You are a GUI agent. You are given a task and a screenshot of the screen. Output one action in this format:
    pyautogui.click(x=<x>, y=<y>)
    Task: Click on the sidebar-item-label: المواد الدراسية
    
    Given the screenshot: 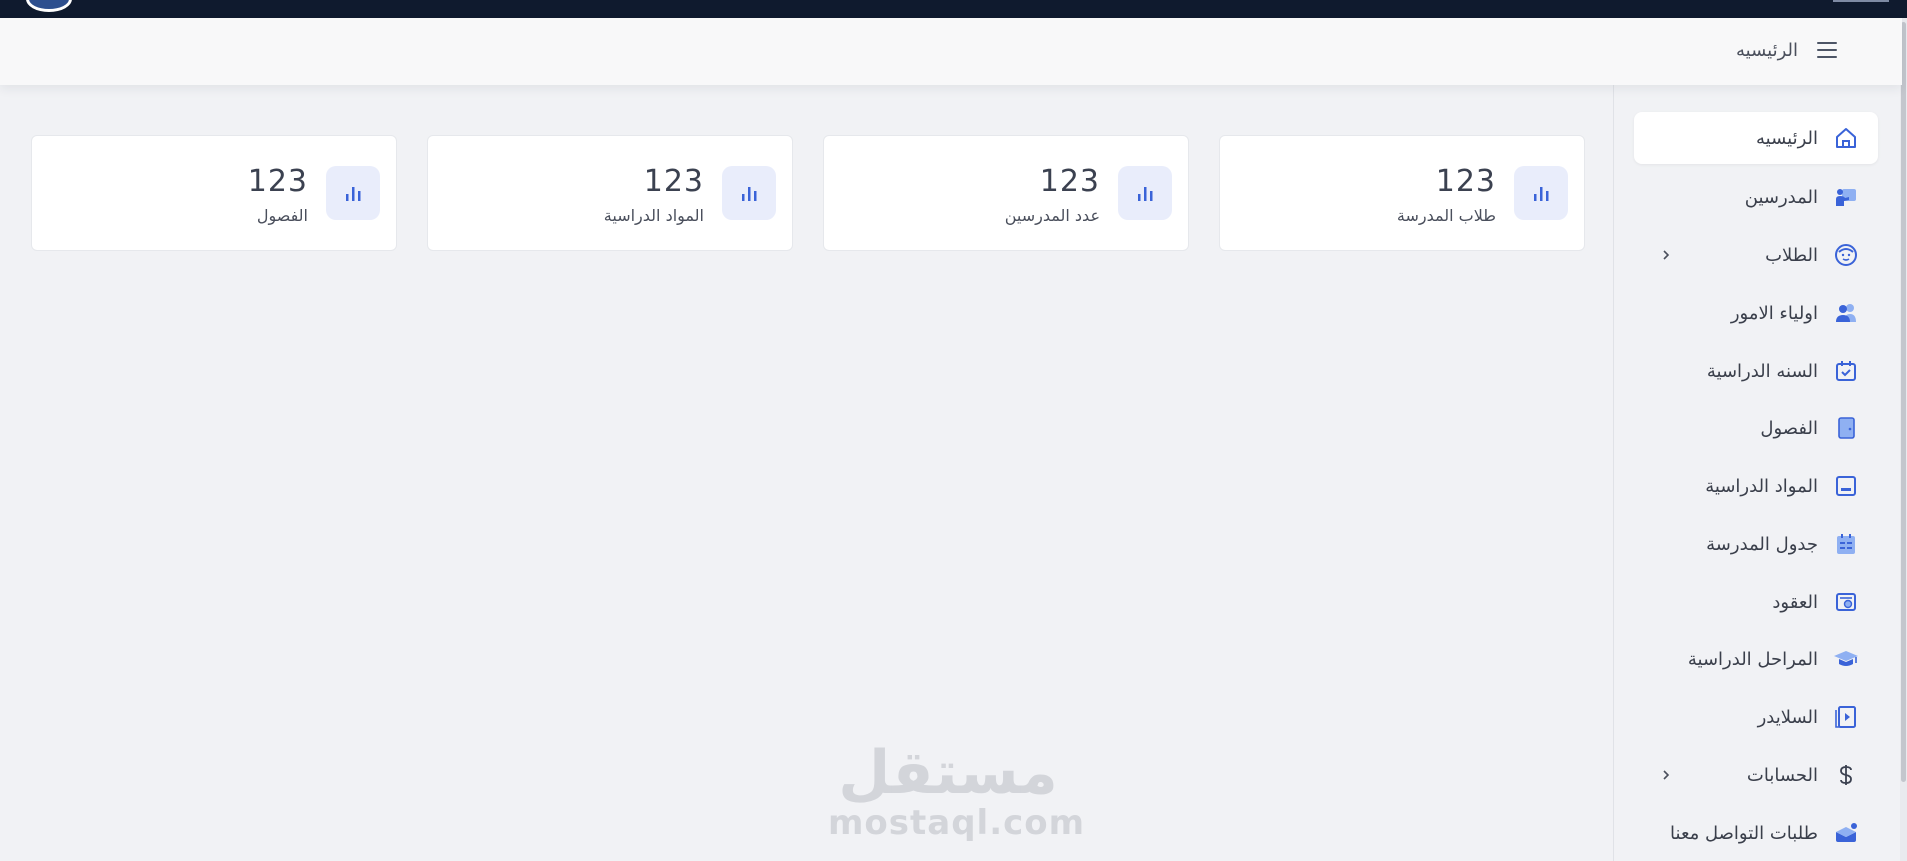 What is the action you would take?
    pyautogui.click(x=1761, y=486)
    